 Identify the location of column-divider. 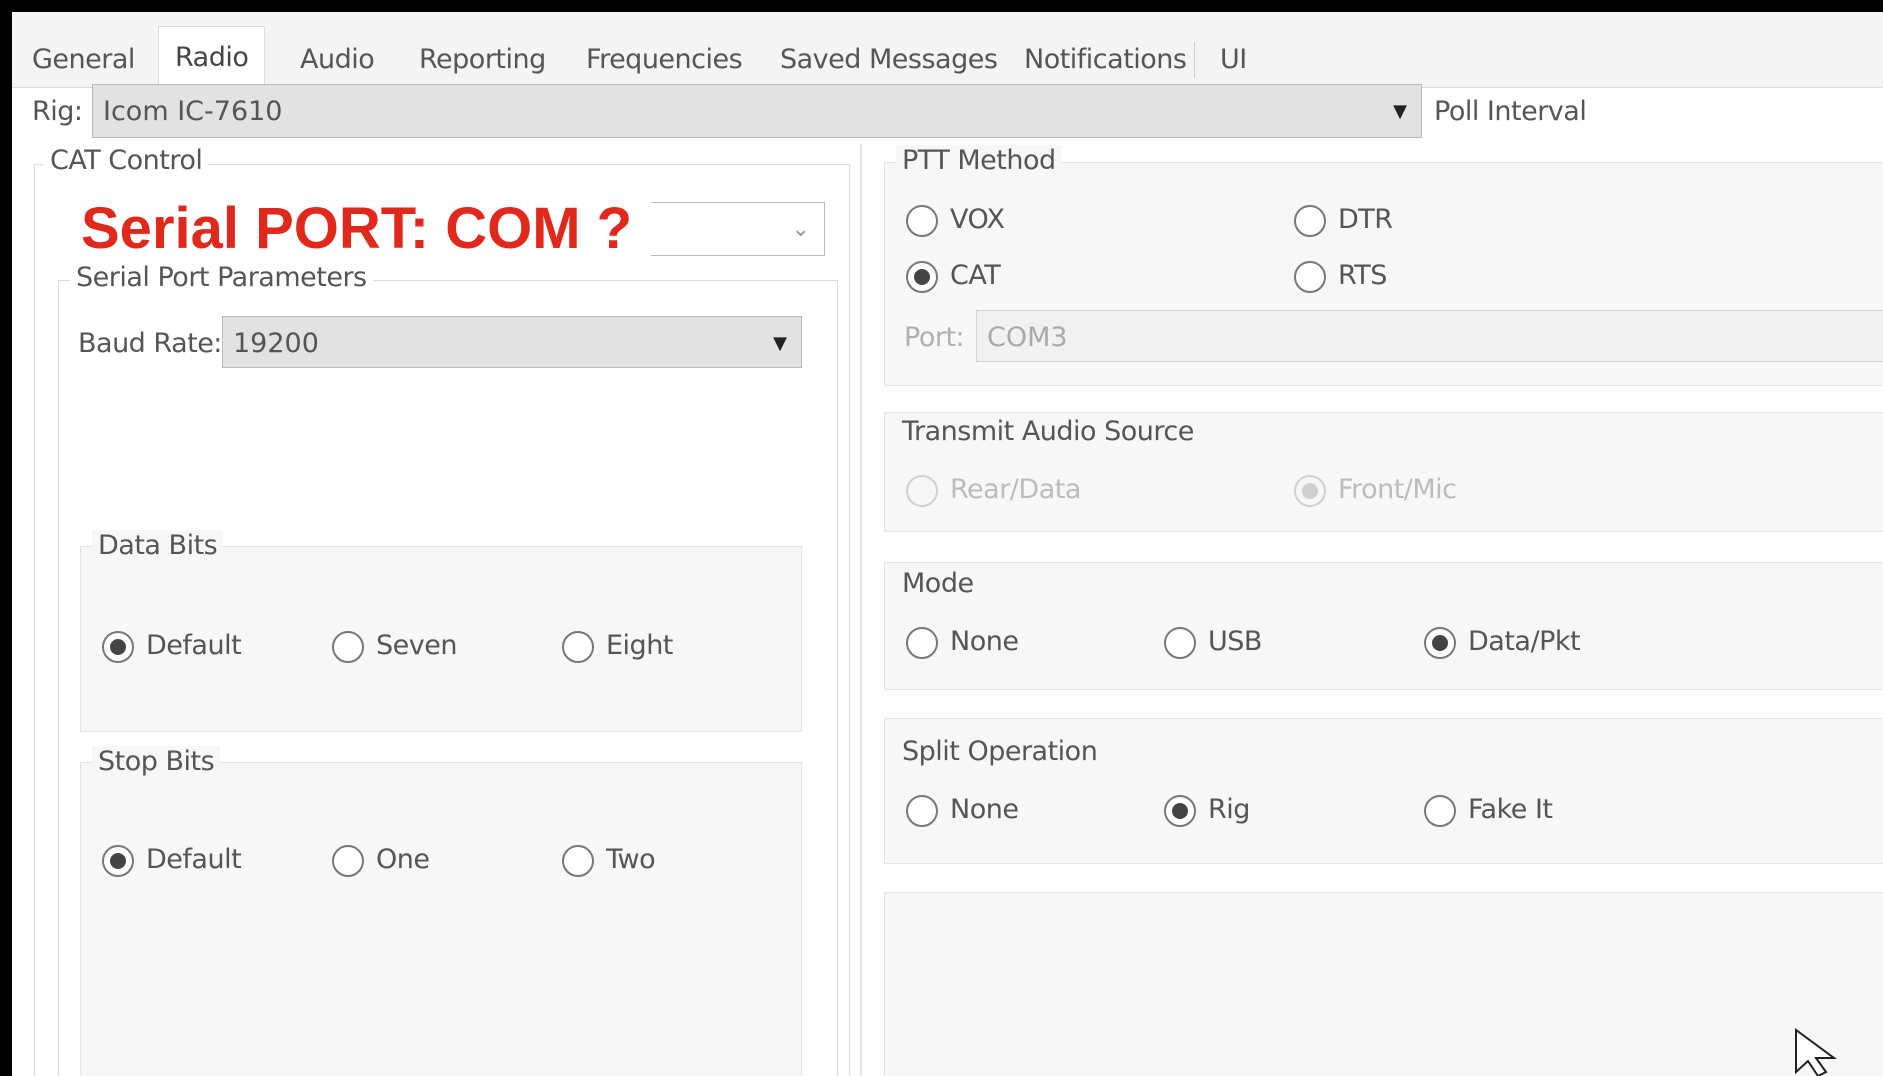
(861, 610).